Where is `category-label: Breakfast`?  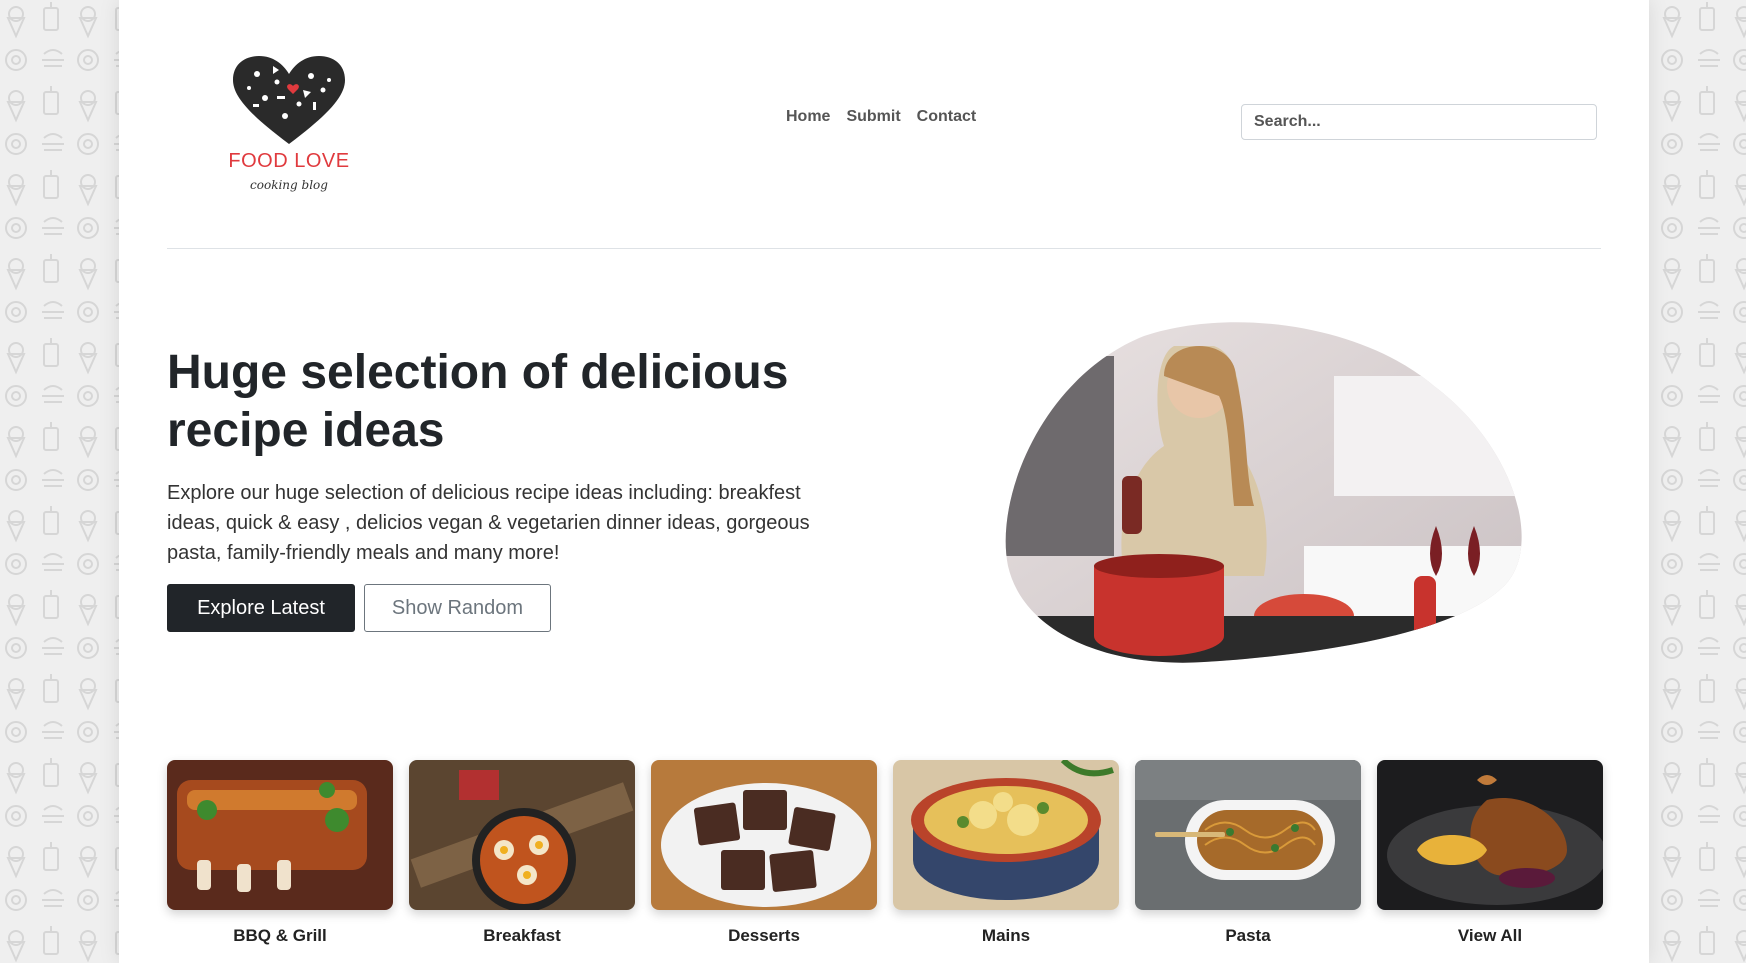 category-label: Breakfast is located at coordinates (522, 935).